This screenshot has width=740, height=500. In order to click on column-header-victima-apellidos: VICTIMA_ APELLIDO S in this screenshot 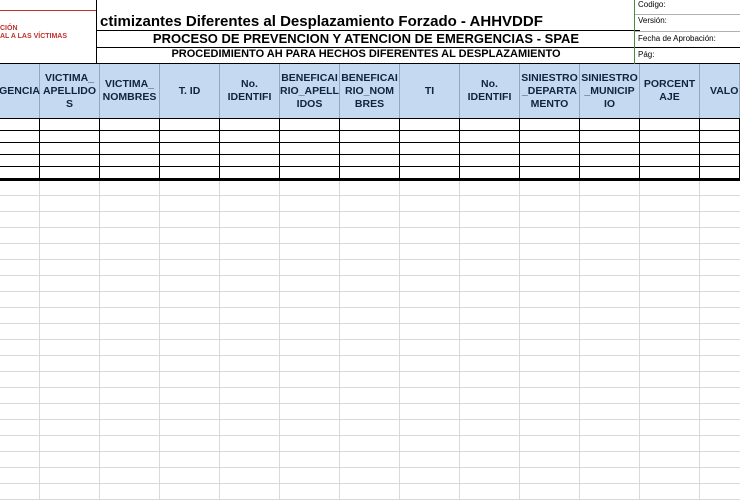, I will do `click(70, 91)`.